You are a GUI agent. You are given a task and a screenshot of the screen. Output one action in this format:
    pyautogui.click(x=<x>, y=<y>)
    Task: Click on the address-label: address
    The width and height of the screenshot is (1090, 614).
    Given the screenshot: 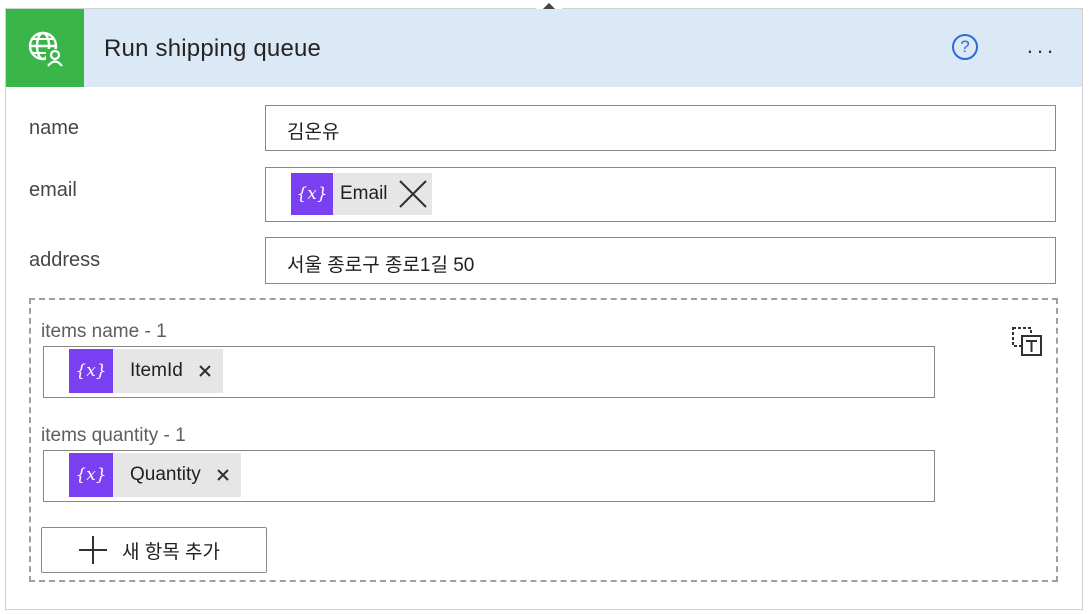 What is the action you would take?
    pyautogui.click(x=65, y=260)
    